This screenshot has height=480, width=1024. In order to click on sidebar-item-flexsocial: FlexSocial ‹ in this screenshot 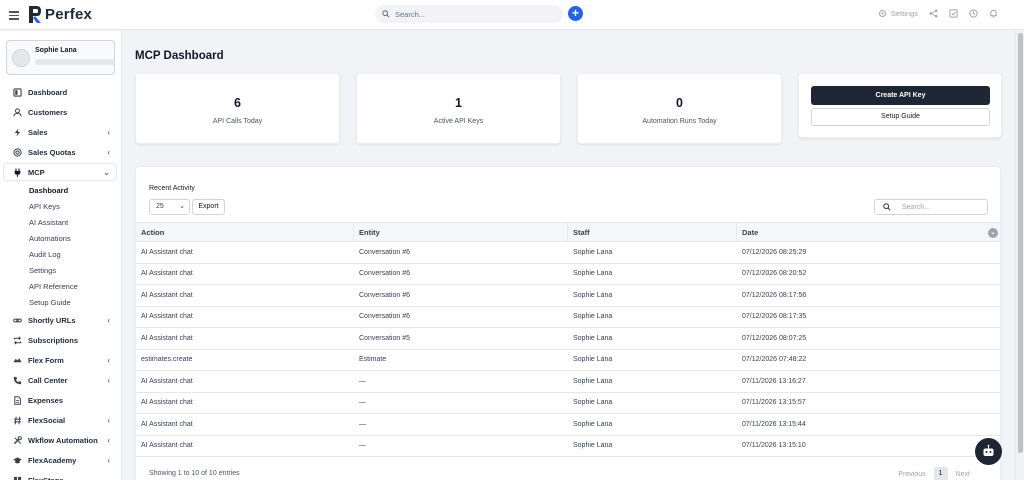, I will do `click(60, 420)`.